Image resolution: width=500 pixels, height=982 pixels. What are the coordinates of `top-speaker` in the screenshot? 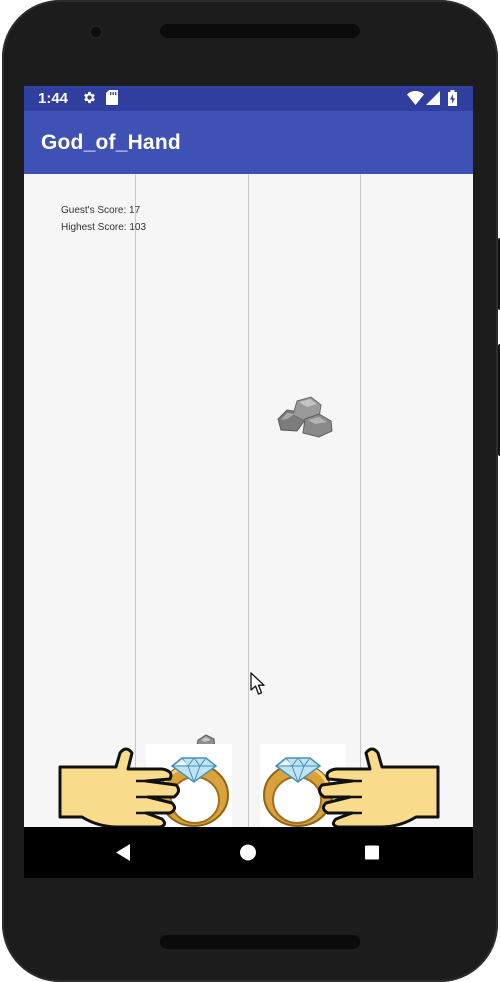 It's located at (260, 31).